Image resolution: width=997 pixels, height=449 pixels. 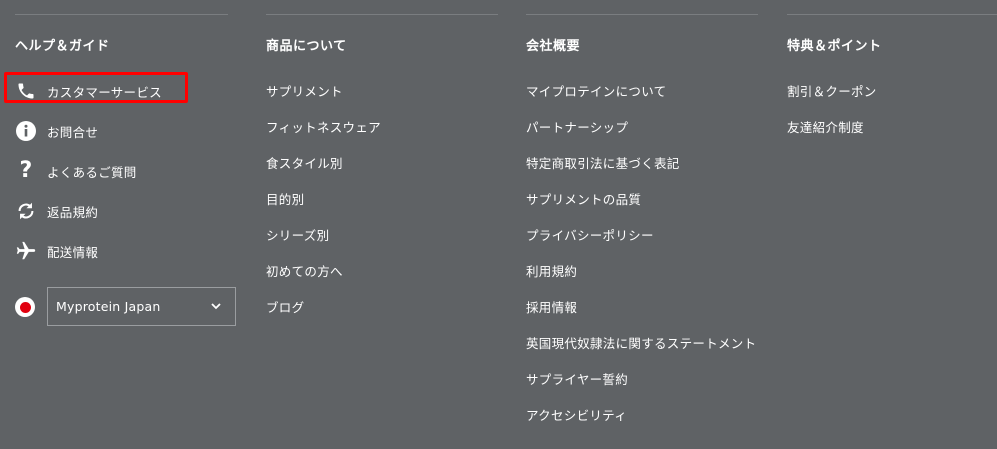 What do you see at coordinates (641, 342) in the screenshot?
I see `company-link-modern-slavery: 英国現代奴隷法に関するステートメント` at bounding box center [641, 342].